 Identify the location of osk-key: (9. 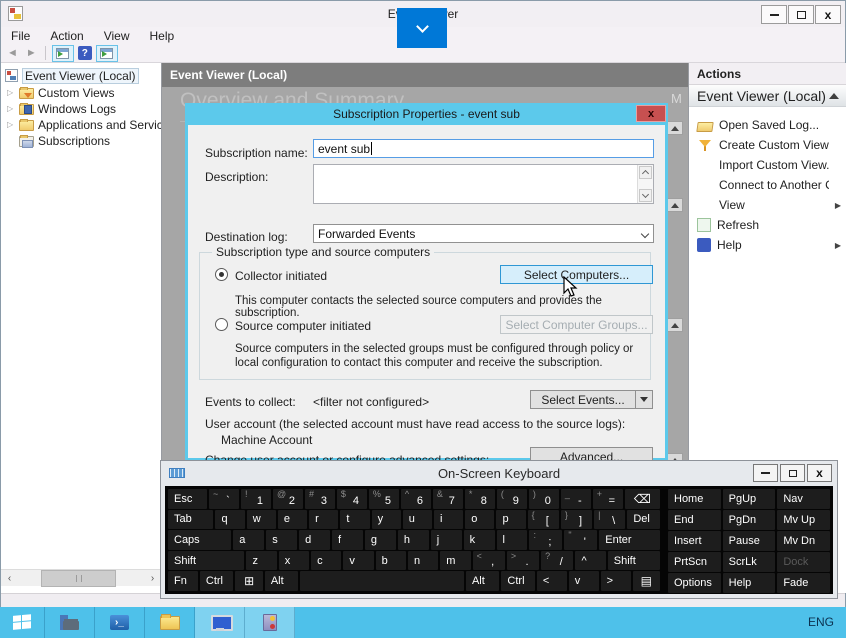
(511, 499).